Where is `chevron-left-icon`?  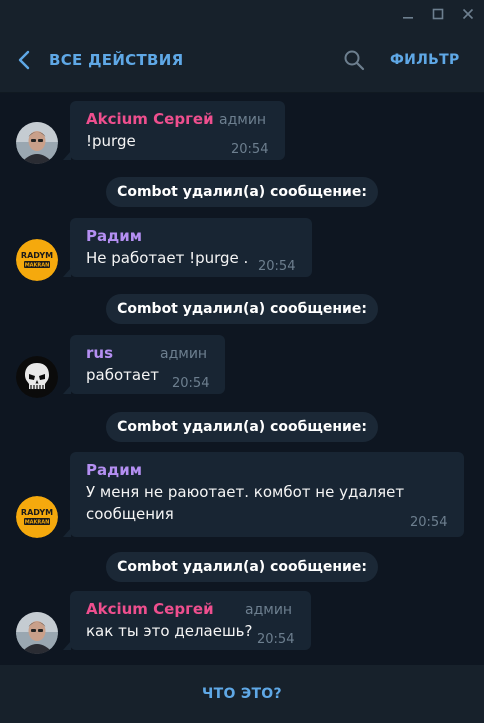 chevron-left-icon is located at coordinates (24, 60).